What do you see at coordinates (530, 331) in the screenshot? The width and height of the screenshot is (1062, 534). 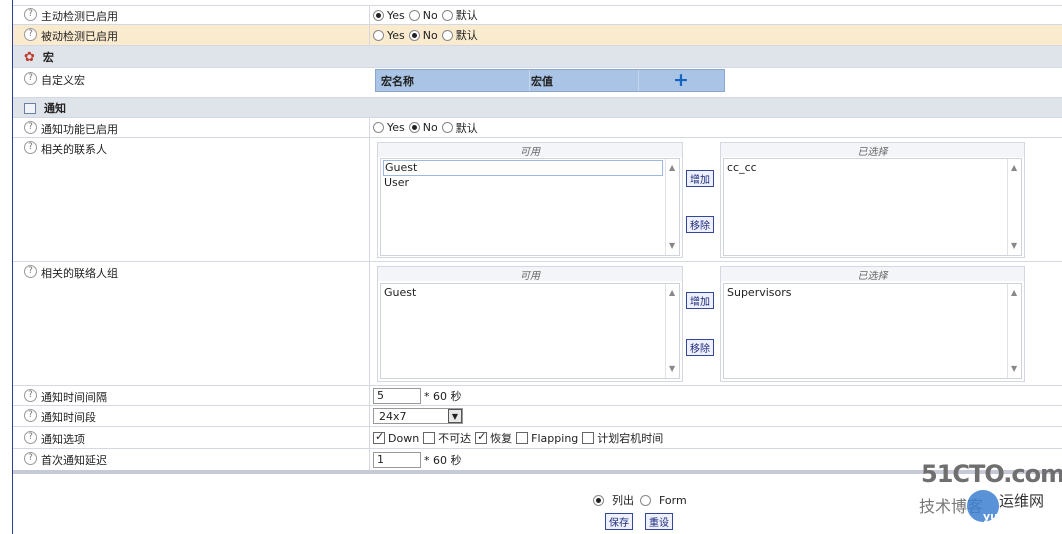 I see `groups-available-list: Guest ▲ ▼` at bounding box center [530, 331].